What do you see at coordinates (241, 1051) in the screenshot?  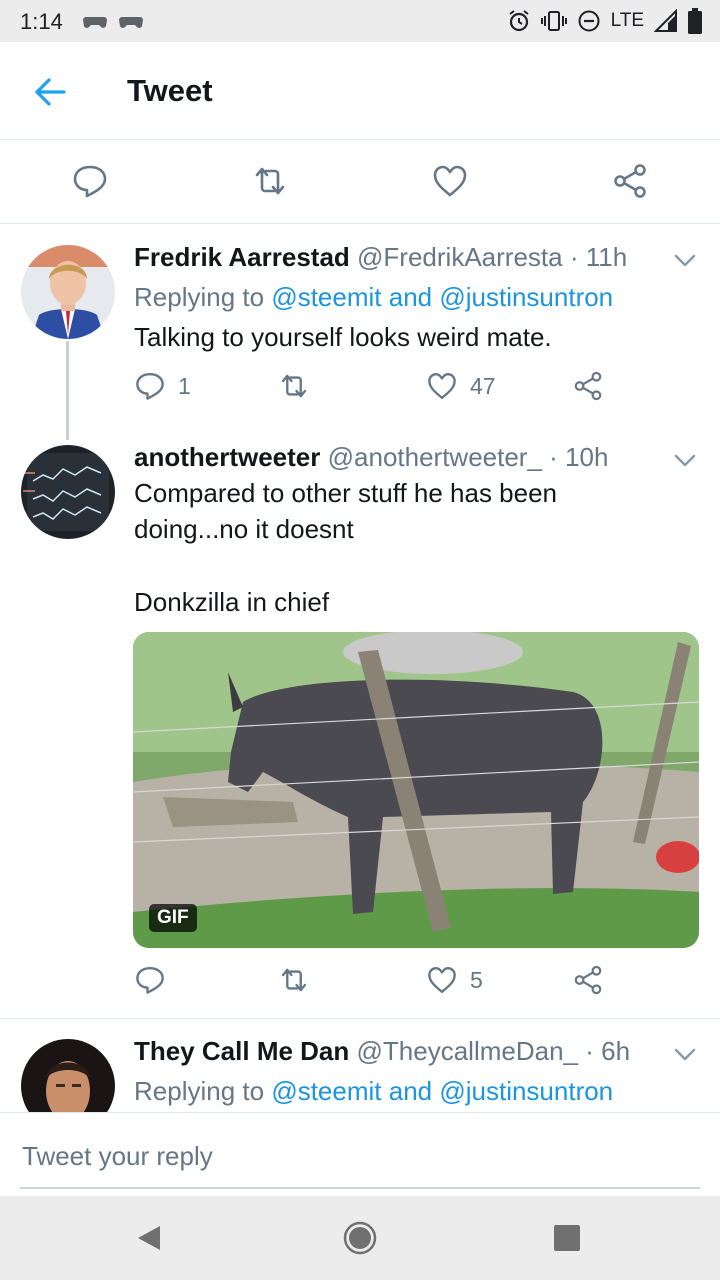 I see `author-name: They Call Me Dan` at bounding box center [241, 1051].